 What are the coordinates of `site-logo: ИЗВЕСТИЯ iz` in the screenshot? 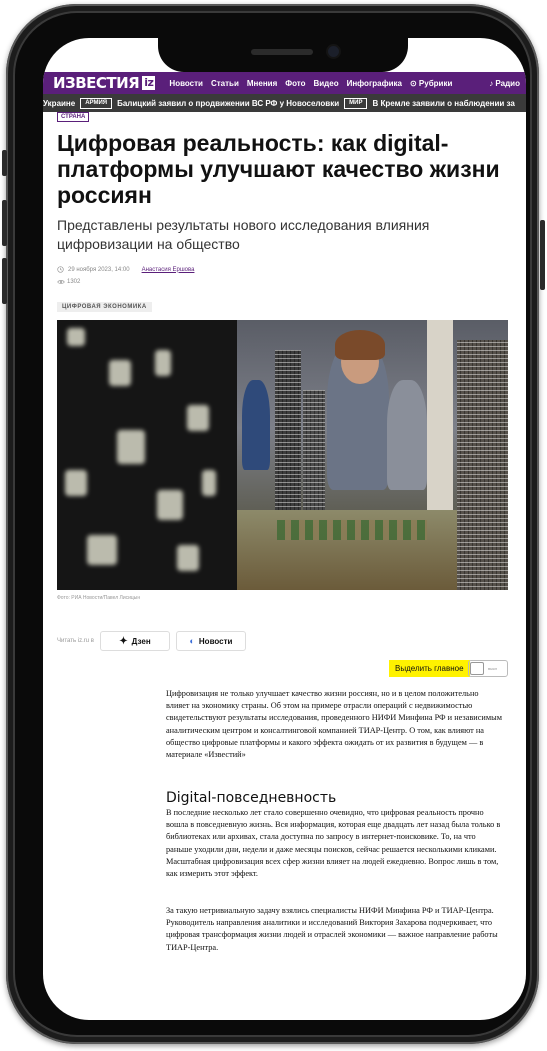 It's located at (104, 83).